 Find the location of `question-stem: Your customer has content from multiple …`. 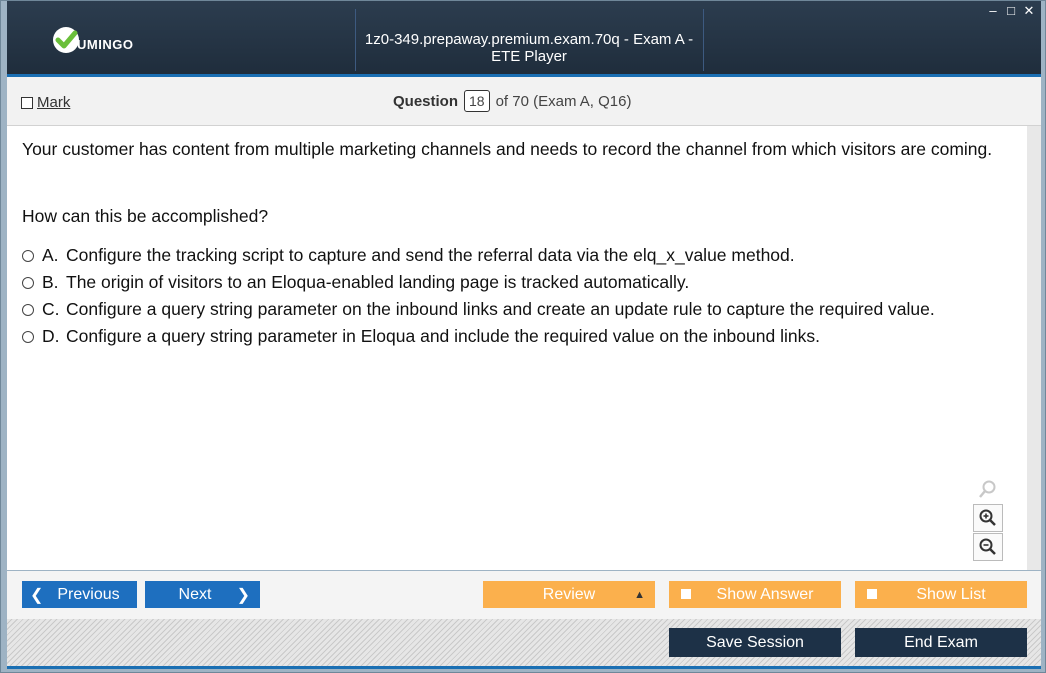

question-stem: Your customer has content from multiple … is located at coordinates (507, 149).